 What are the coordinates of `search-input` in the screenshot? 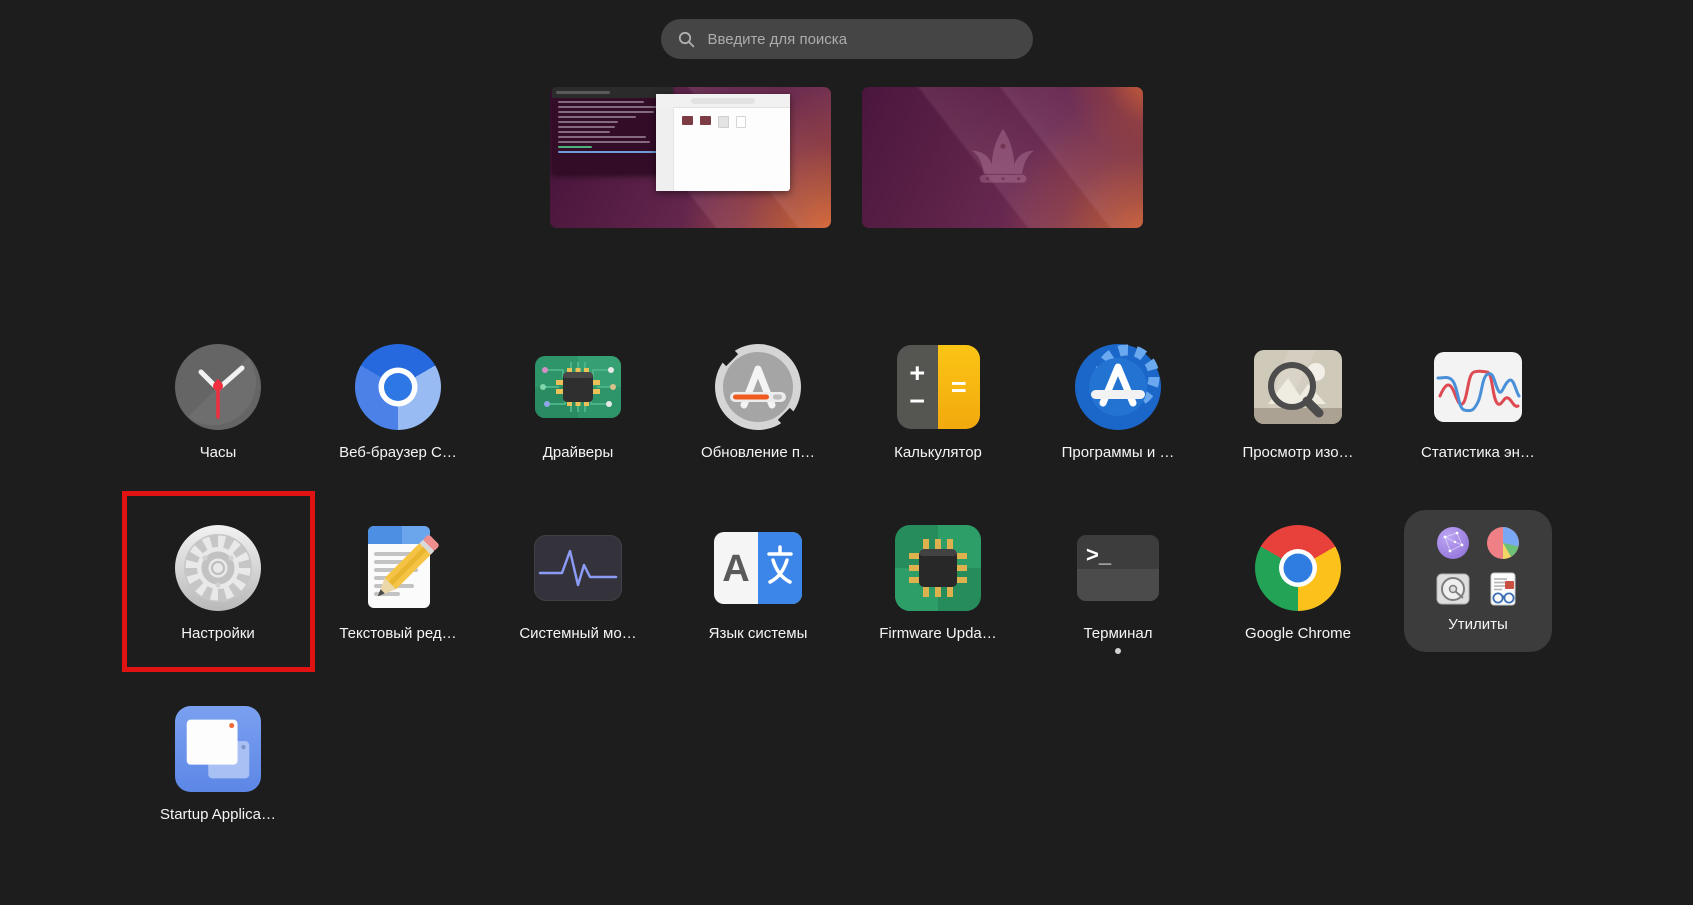 It's located at (860, 39).